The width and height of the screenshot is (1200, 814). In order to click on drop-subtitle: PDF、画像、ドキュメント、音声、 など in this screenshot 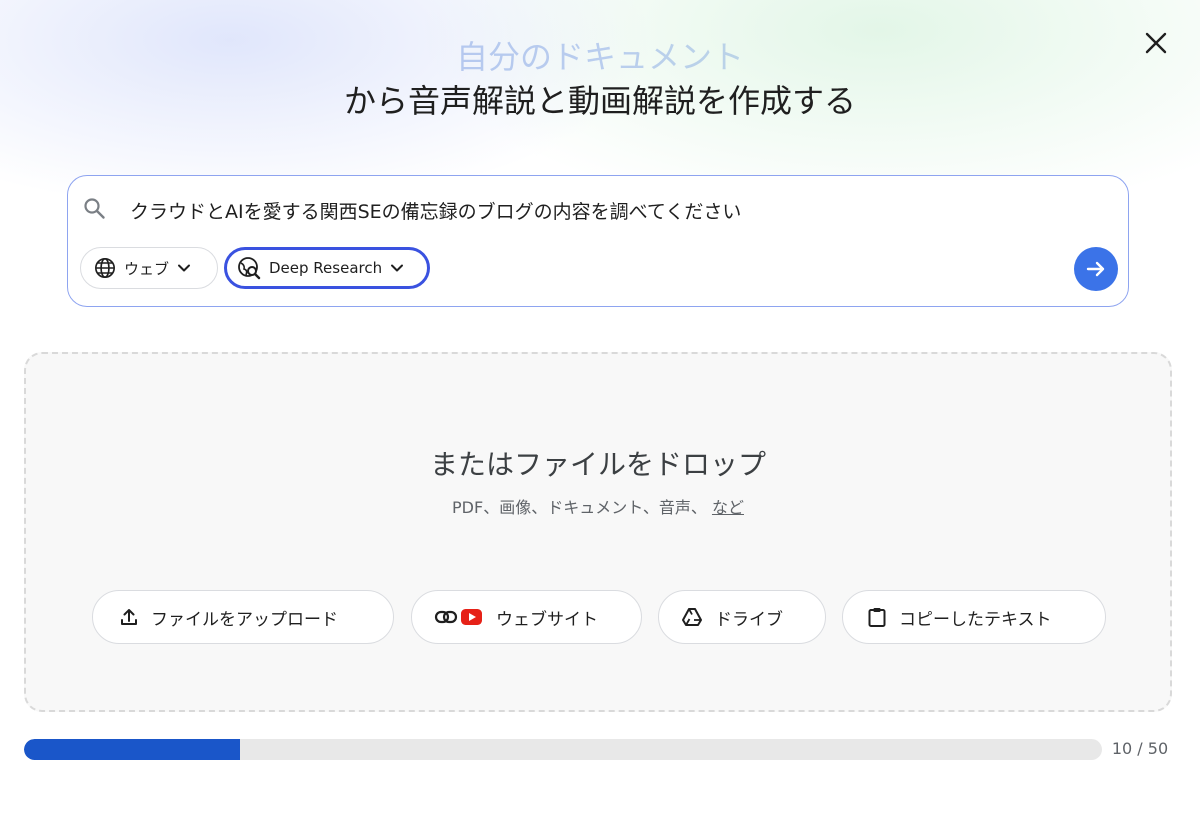, I will do `click(598, 508)`.